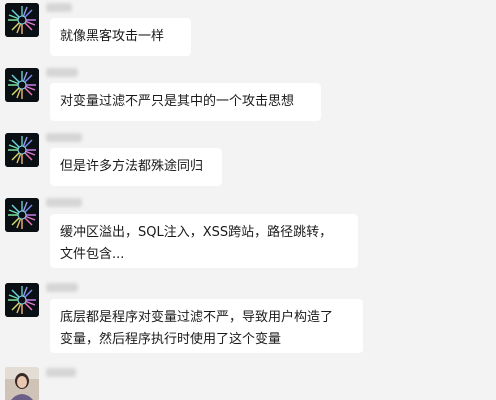 The height and width of the screenshot is (400, 496). Describe the element at coordinates (206, 326) in the screenshot. I see `message-bubble: 底层都是程序对变量过滤不严，导致用户构造了 变量，然后程序执行时使用了这个变量` at that location.